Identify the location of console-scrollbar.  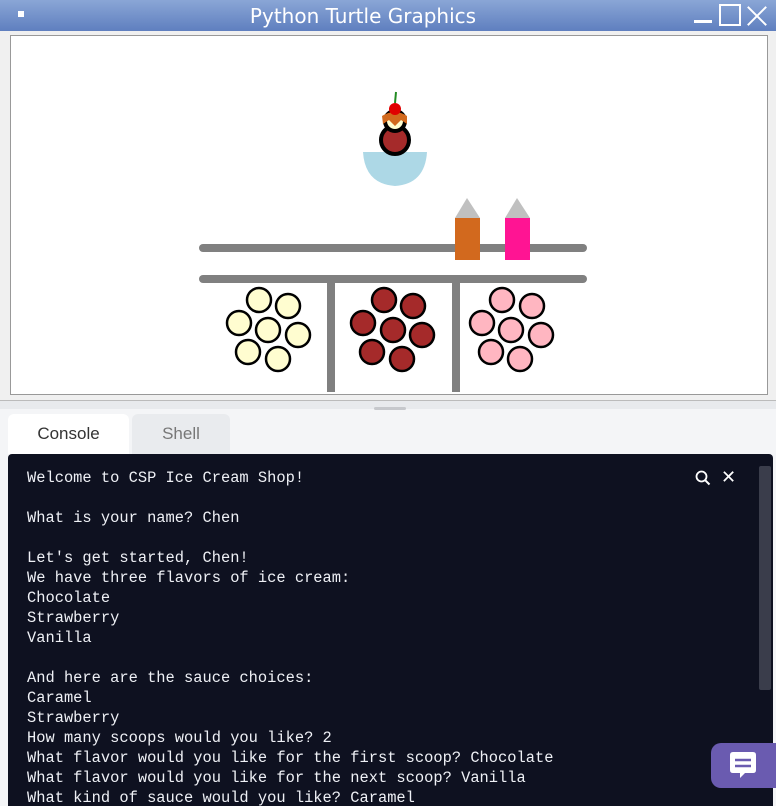
(765, 578).